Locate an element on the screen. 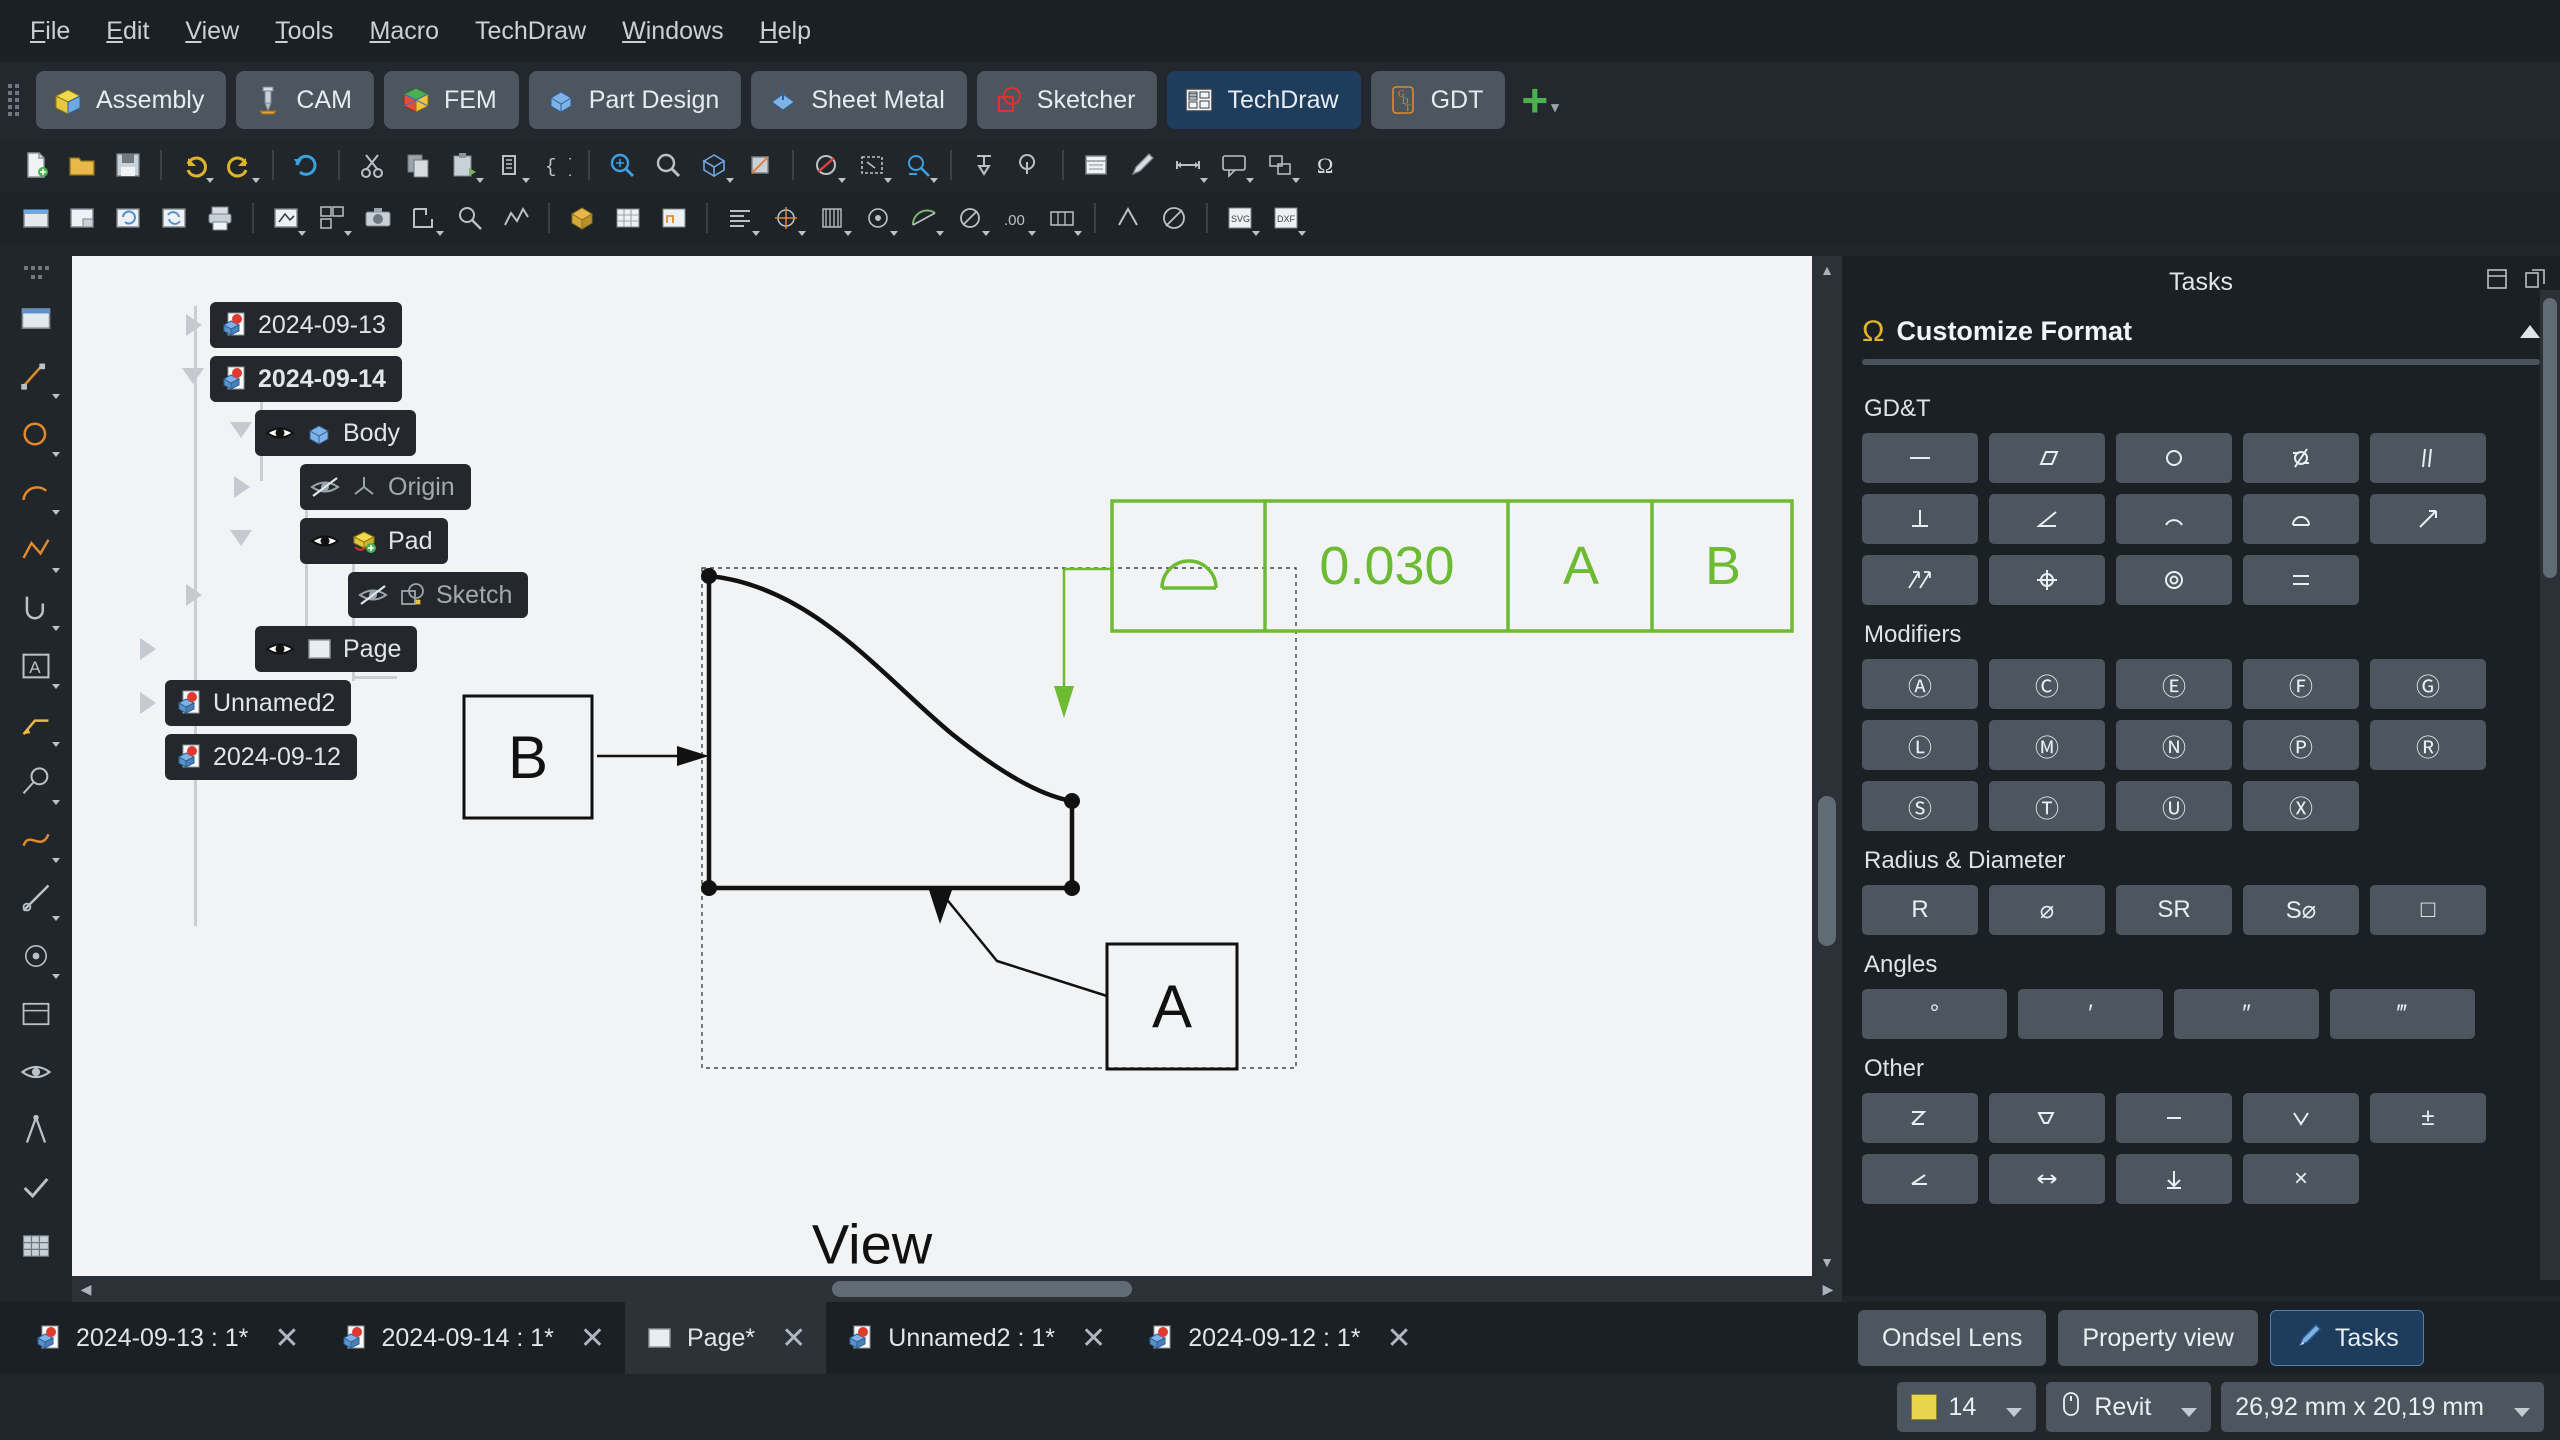 The image size is (2560, 1440). paste-icon is located at coordinates (464, 165).